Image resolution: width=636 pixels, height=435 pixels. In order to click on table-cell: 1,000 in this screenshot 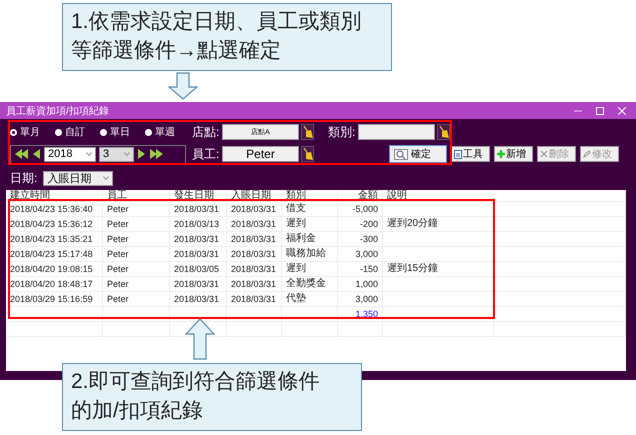, I will do `click(360, 284)`.